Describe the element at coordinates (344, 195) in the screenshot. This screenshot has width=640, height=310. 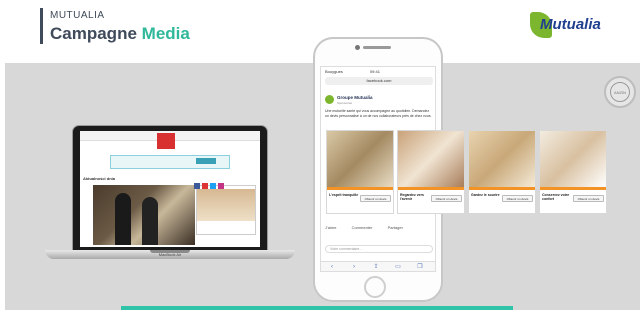
I see `card-label: L'esprit tranquille` at that location.